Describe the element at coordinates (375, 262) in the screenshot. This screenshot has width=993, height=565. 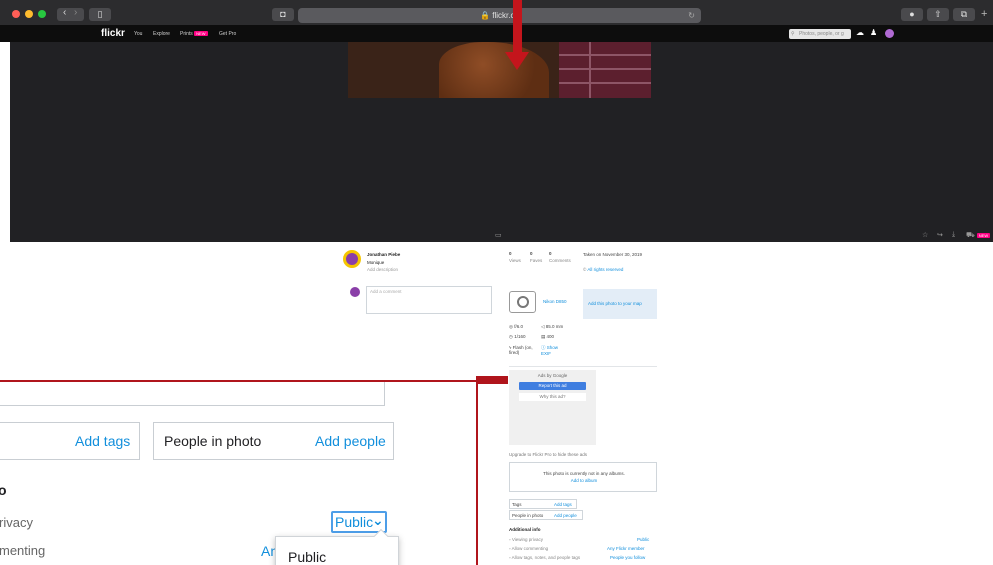
I see `photo-title: Monique` at that location.